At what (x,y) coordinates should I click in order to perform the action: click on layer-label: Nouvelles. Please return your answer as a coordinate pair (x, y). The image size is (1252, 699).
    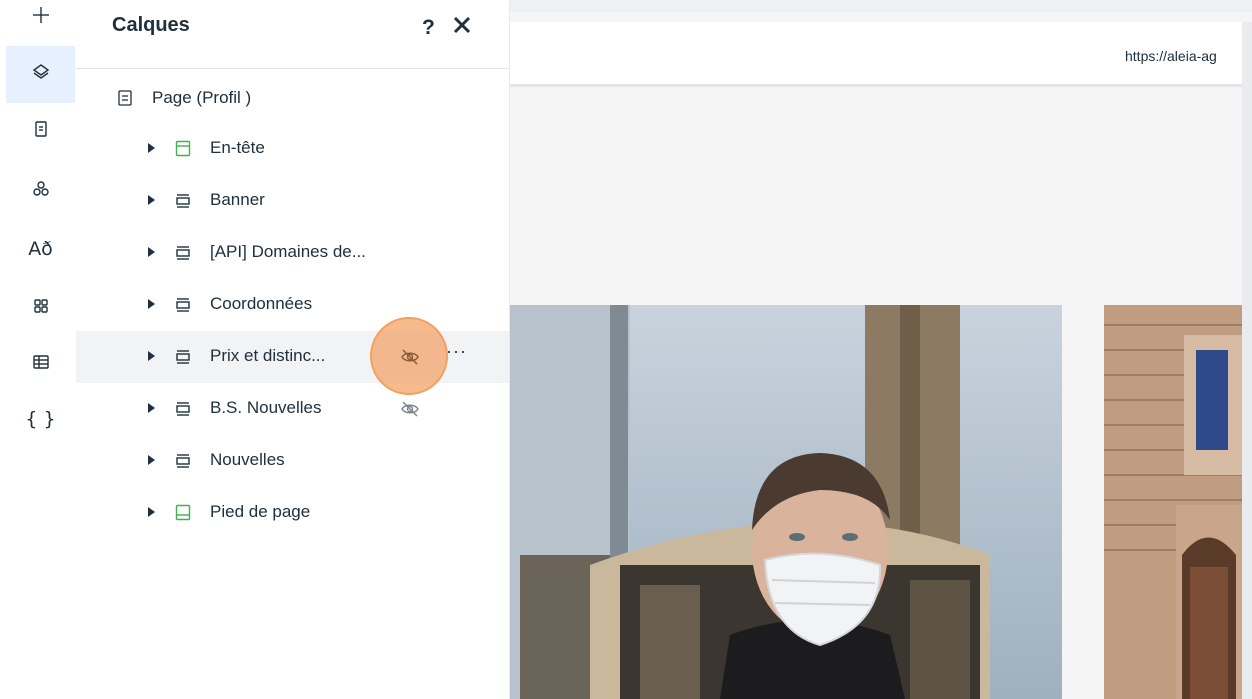
    Looking at the image, I should click on (247, 459).